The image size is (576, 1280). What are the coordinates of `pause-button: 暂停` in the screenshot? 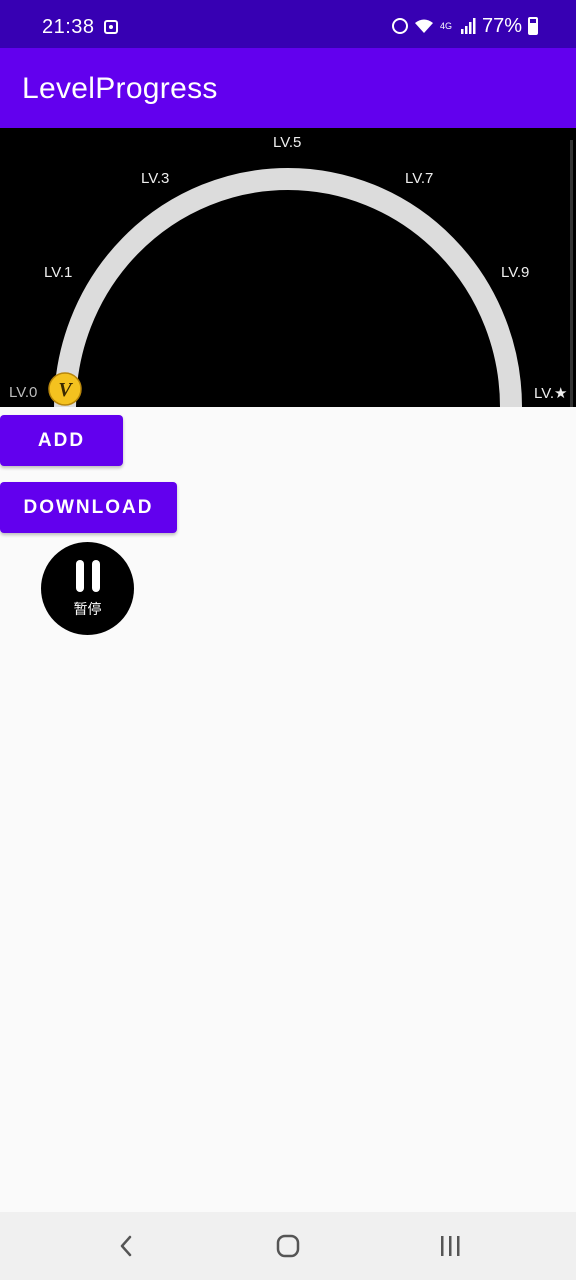 It's located at (87, 588).